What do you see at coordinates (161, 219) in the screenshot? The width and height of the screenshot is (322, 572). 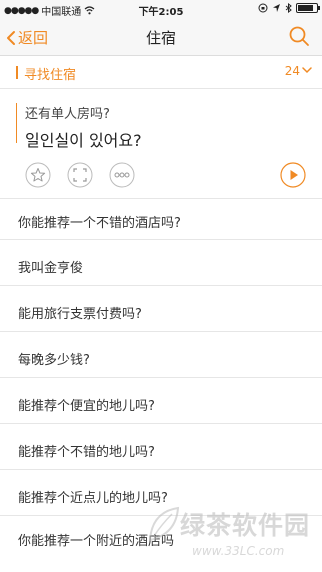 I see `list-item: 你能推荐一个不错的酒店吗?` at bounding box center [161, 219].